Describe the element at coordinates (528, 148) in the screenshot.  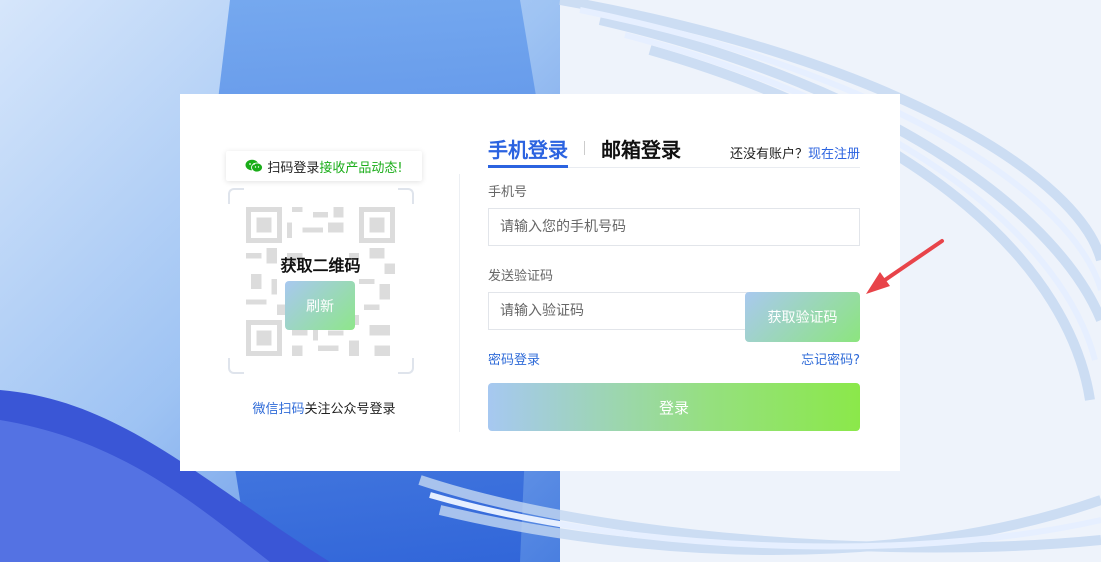
I see `tab-phone-login: 手机登录` at that location.